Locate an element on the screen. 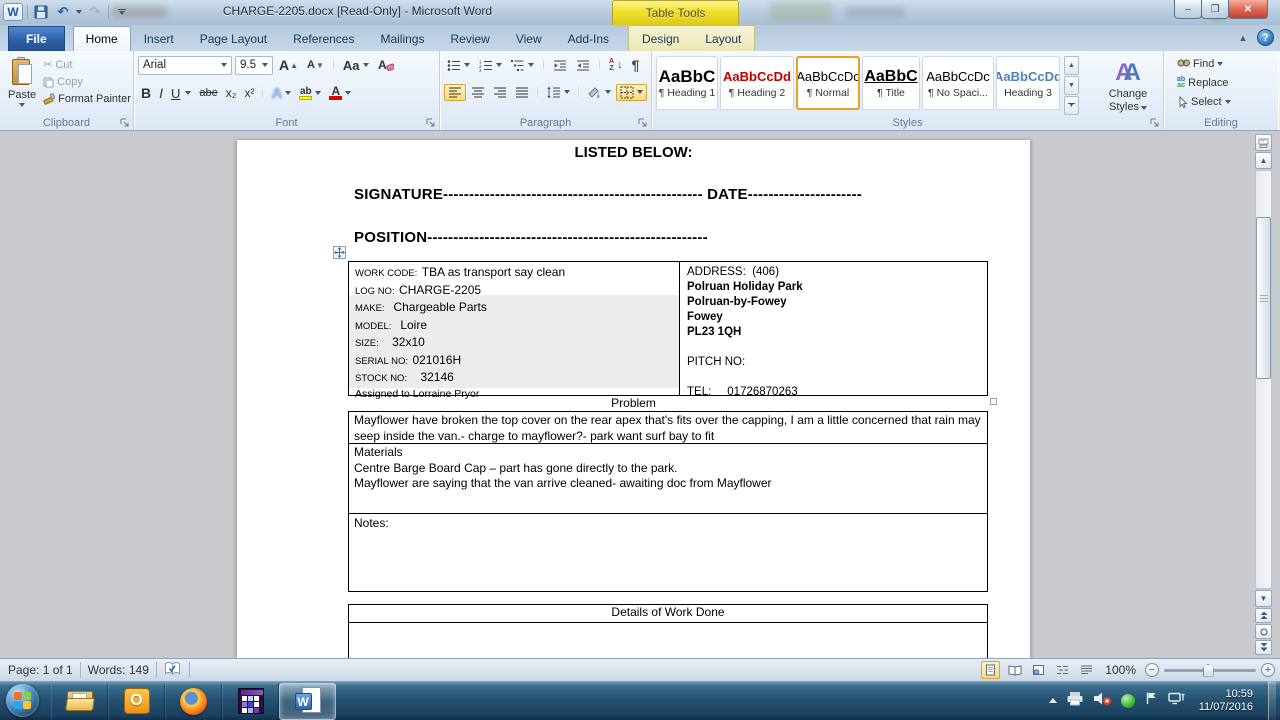 The width and height of the screenshot is (1280, 720). tab-view: View is located at coordinates (529, 38).